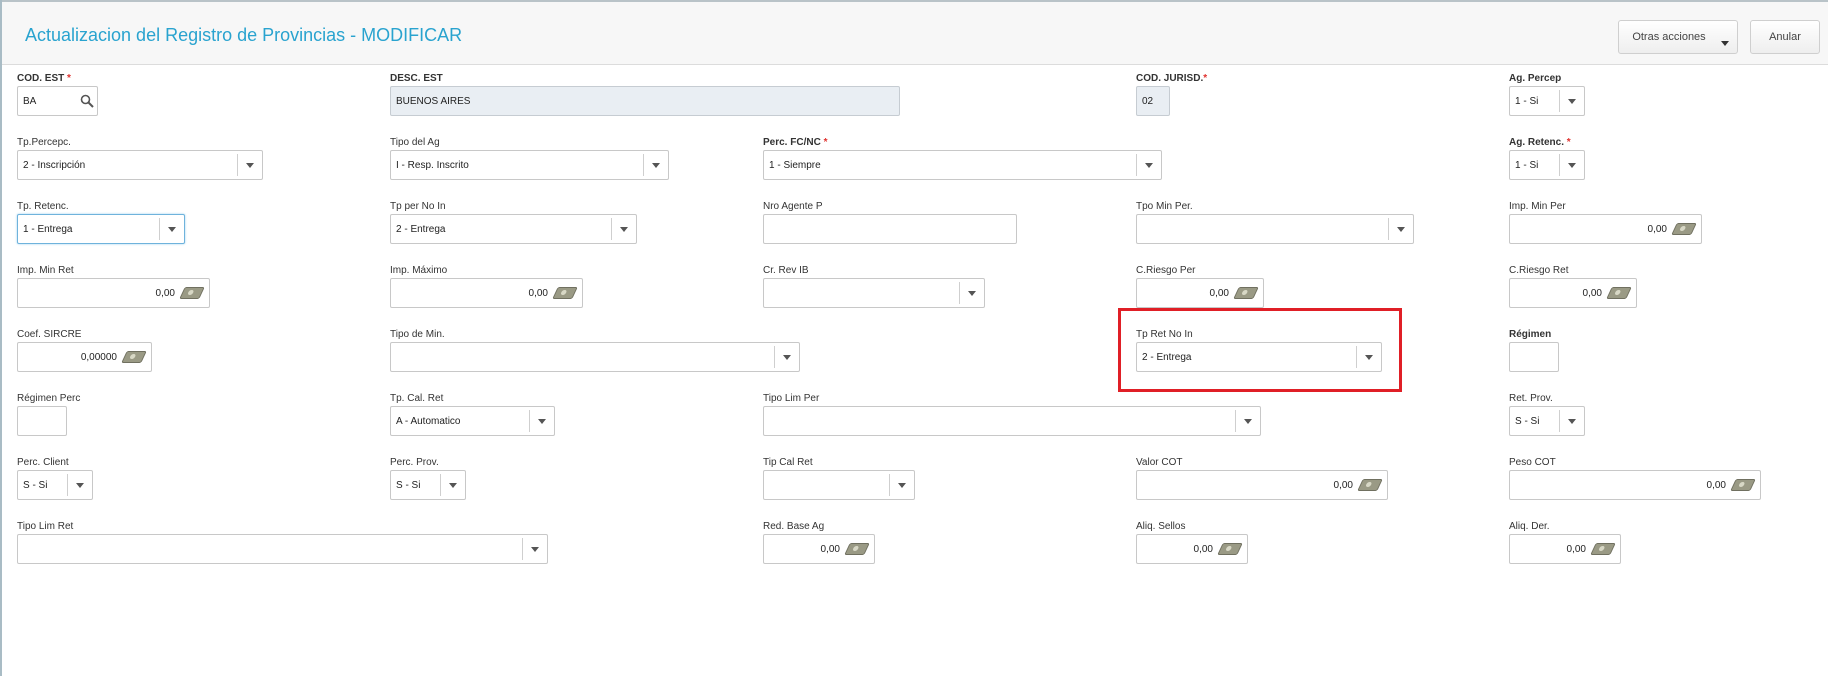 The width and height of the screenshot is (1828, 676). Describe the element at coordinates (819, 549) in the screenshot. I see `red-base-ag-input: 0,00` at that location.